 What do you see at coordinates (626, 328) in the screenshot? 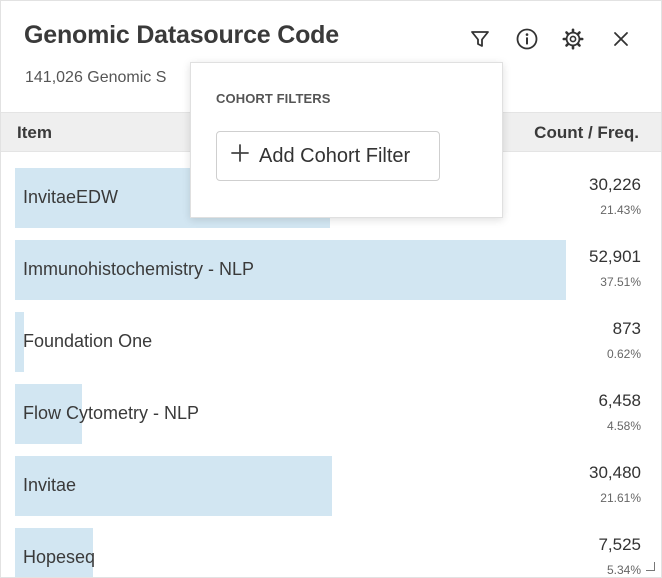
I see `row-count: 873` at bounding box center [626, 328].